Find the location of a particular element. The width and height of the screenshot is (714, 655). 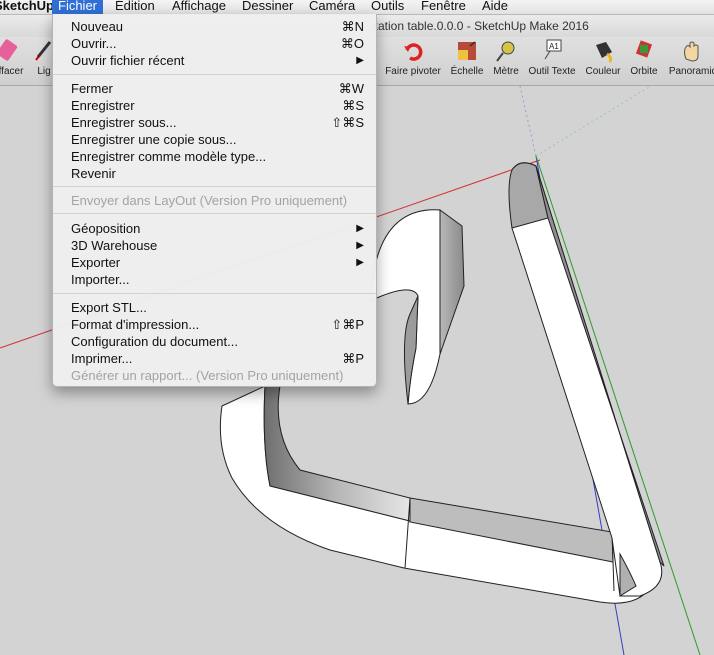

pencil-icon is located at coordinates (44, 52).